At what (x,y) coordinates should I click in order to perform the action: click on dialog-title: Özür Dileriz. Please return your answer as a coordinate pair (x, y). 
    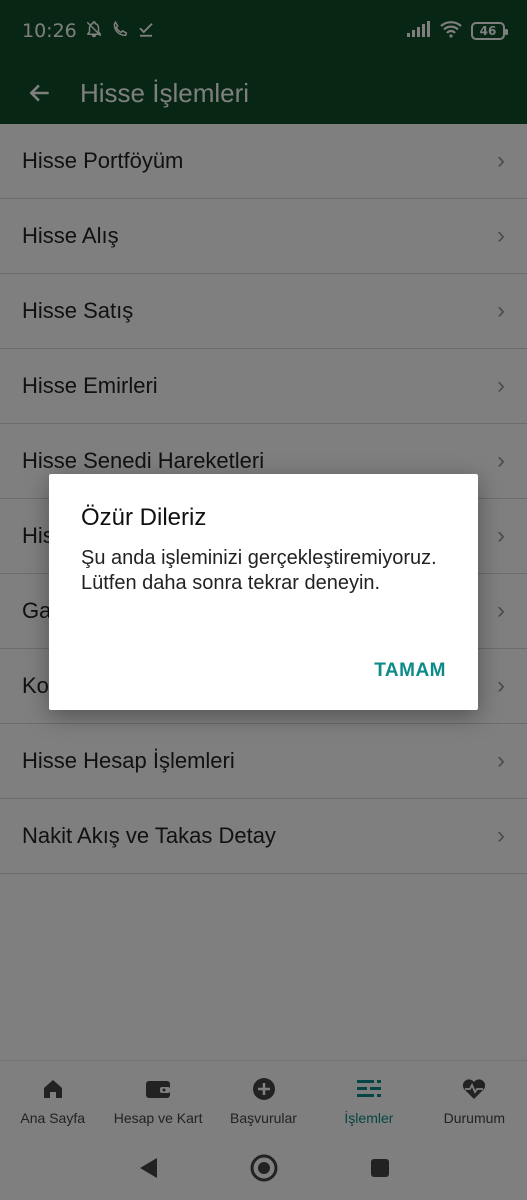
    Looking at the image, I should click on (144, 517).